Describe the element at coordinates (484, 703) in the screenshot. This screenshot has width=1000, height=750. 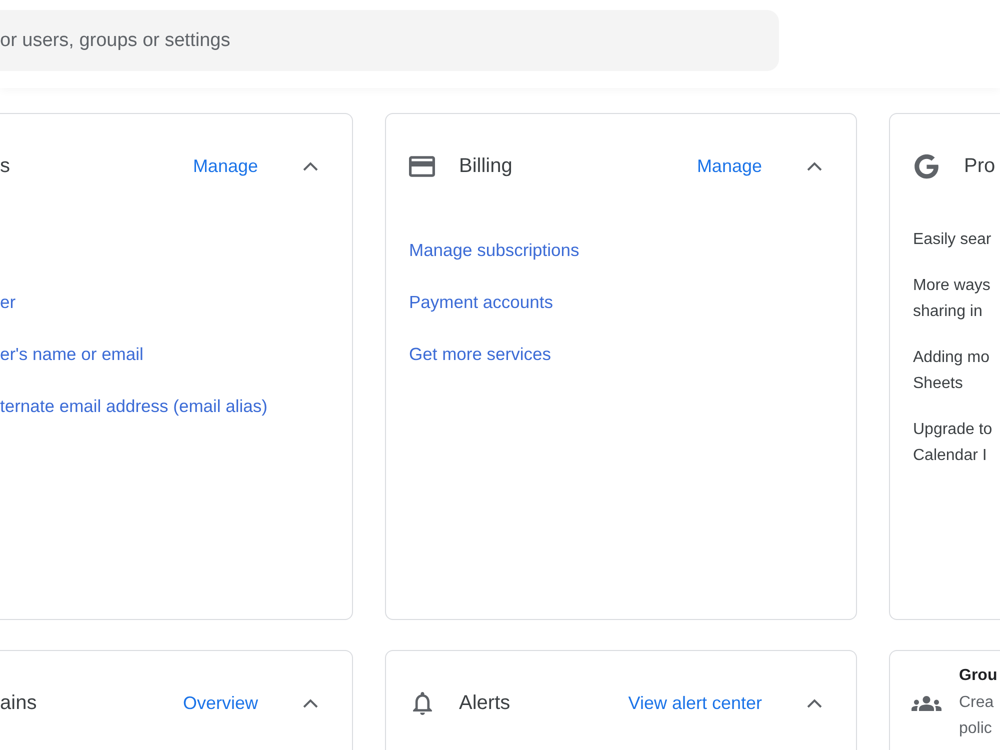
I see `card-title: Alerts` at that location.